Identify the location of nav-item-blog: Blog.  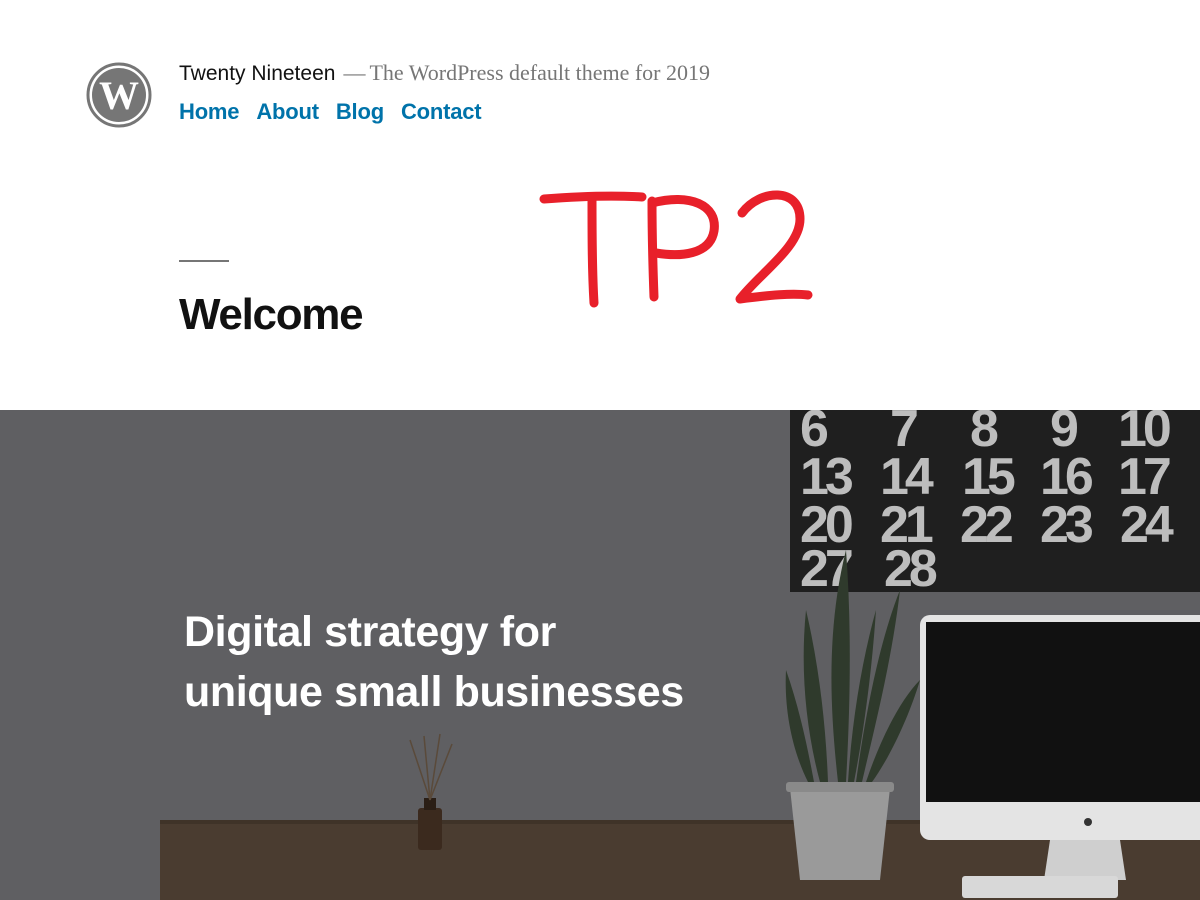
(360, 112).